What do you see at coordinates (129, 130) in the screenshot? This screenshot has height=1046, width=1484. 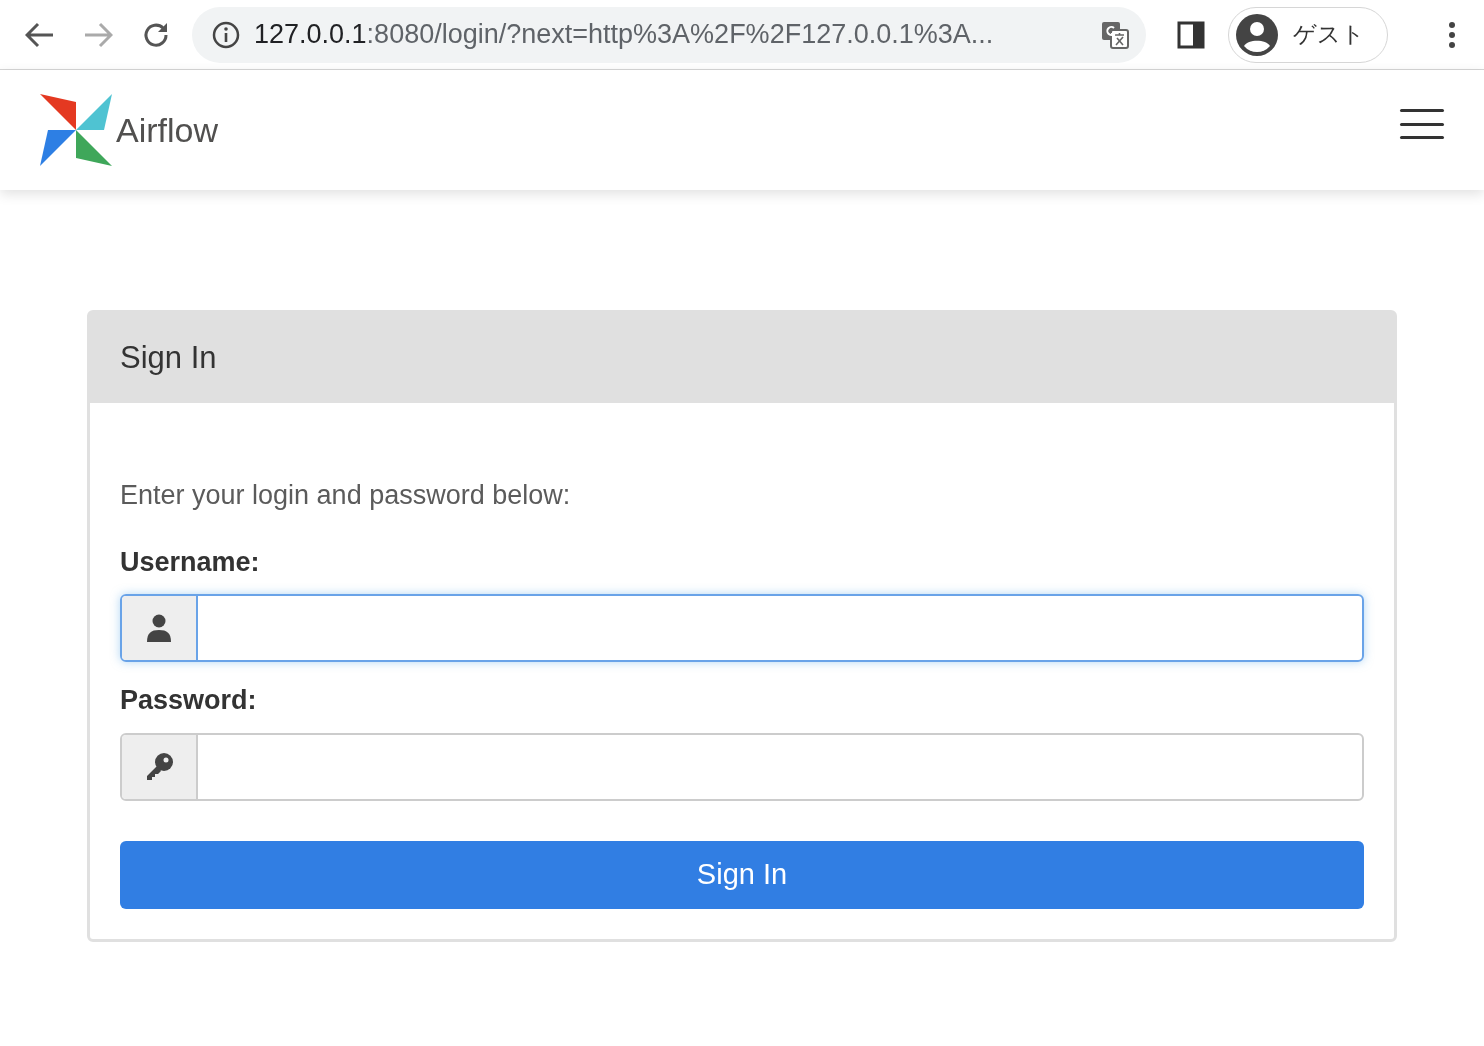 I see `brand-link: Airflow` at bounding box center [129, 130].